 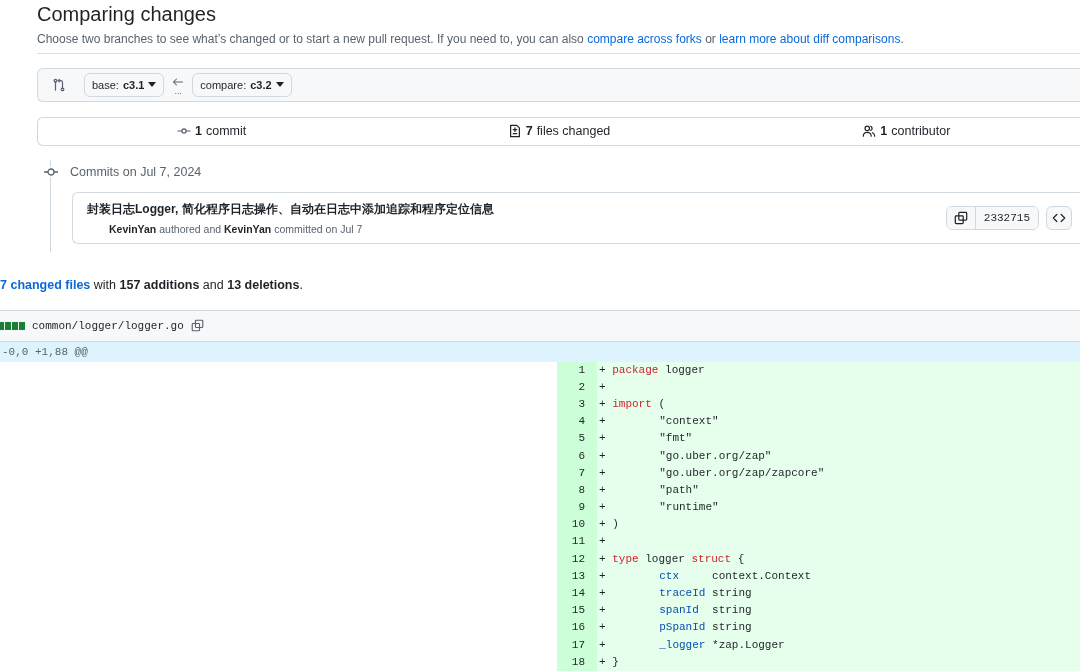 What do you see at coordinates (906, 131) in the screenshot?
I see `stat-link: 1 contributor` at bounding box center [906, 131].